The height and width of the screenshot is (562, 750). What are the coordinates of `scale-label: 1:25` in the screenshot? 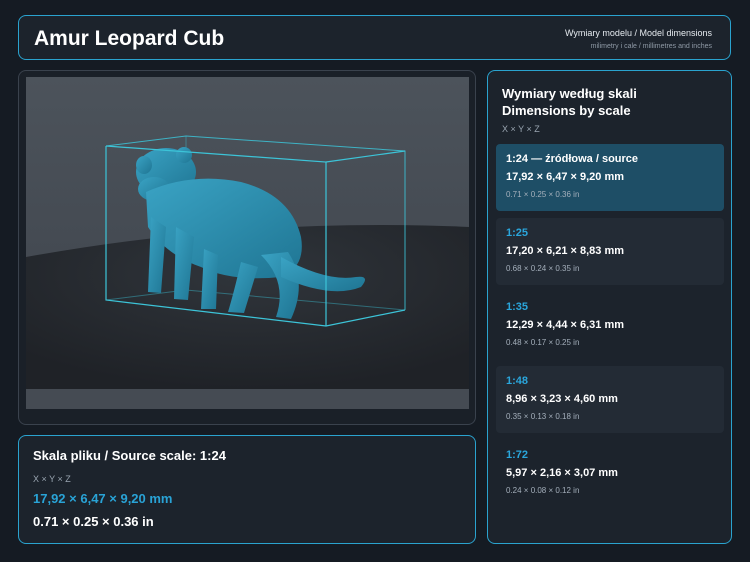 It's located at (517, 233).